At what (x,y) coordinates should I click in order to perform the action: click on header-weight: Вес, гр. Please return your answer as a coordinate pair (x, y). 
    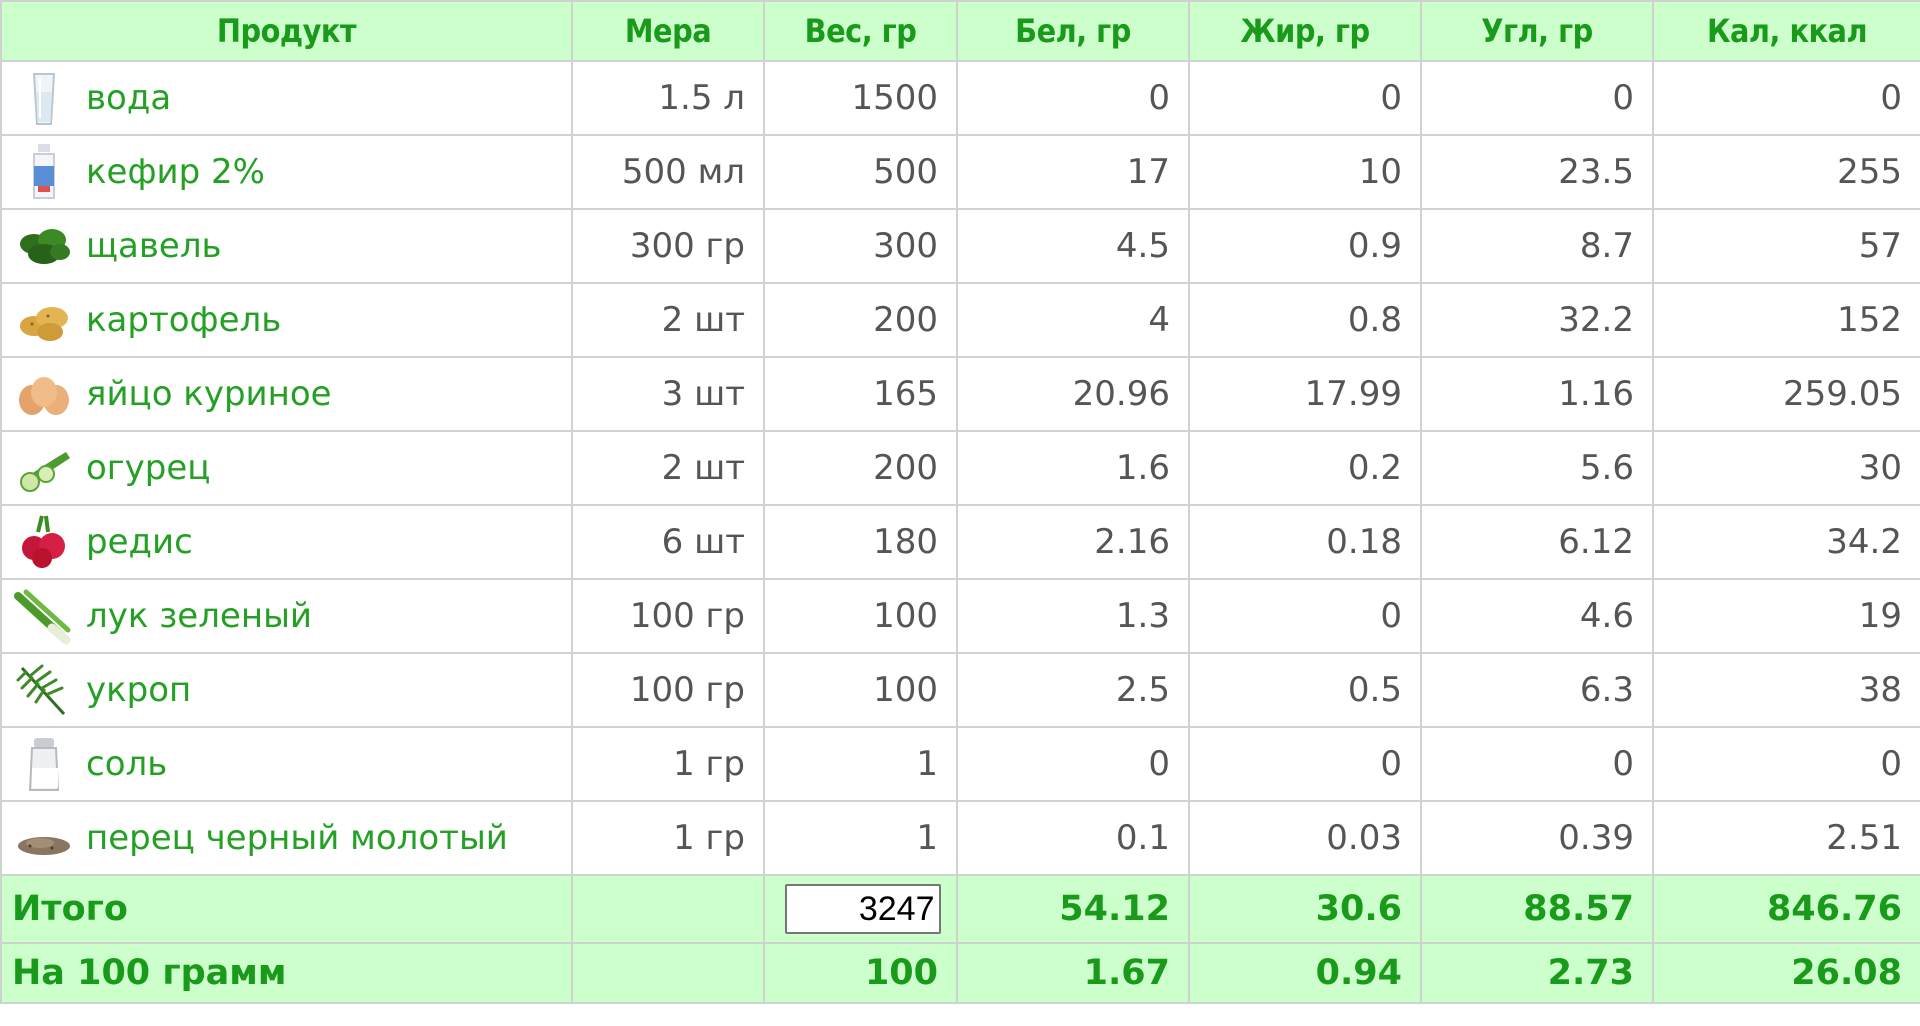
    Looking at the image, I should click on (860, 31).